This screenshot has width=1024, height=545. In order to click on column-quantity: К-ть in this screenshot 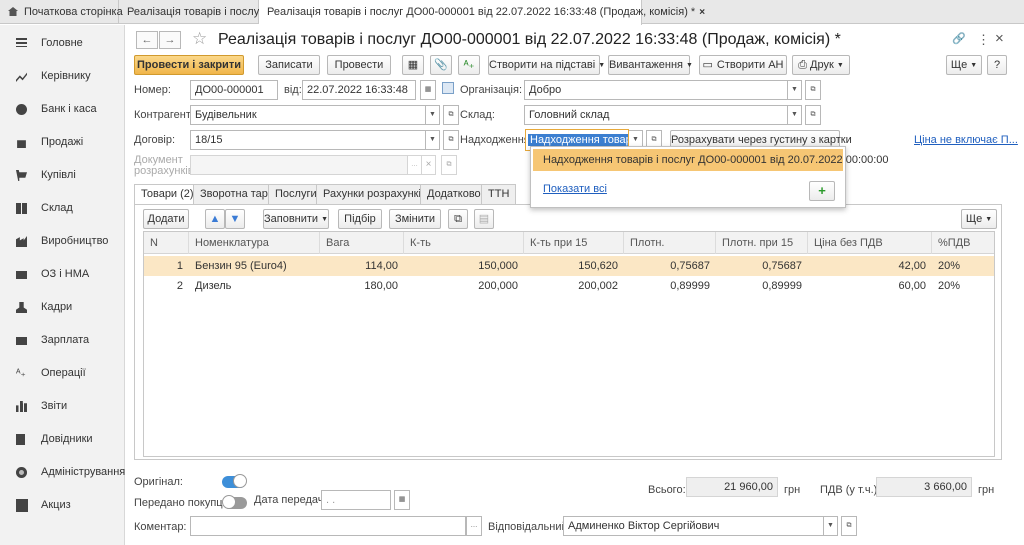, I will do `click(464, 243)`.